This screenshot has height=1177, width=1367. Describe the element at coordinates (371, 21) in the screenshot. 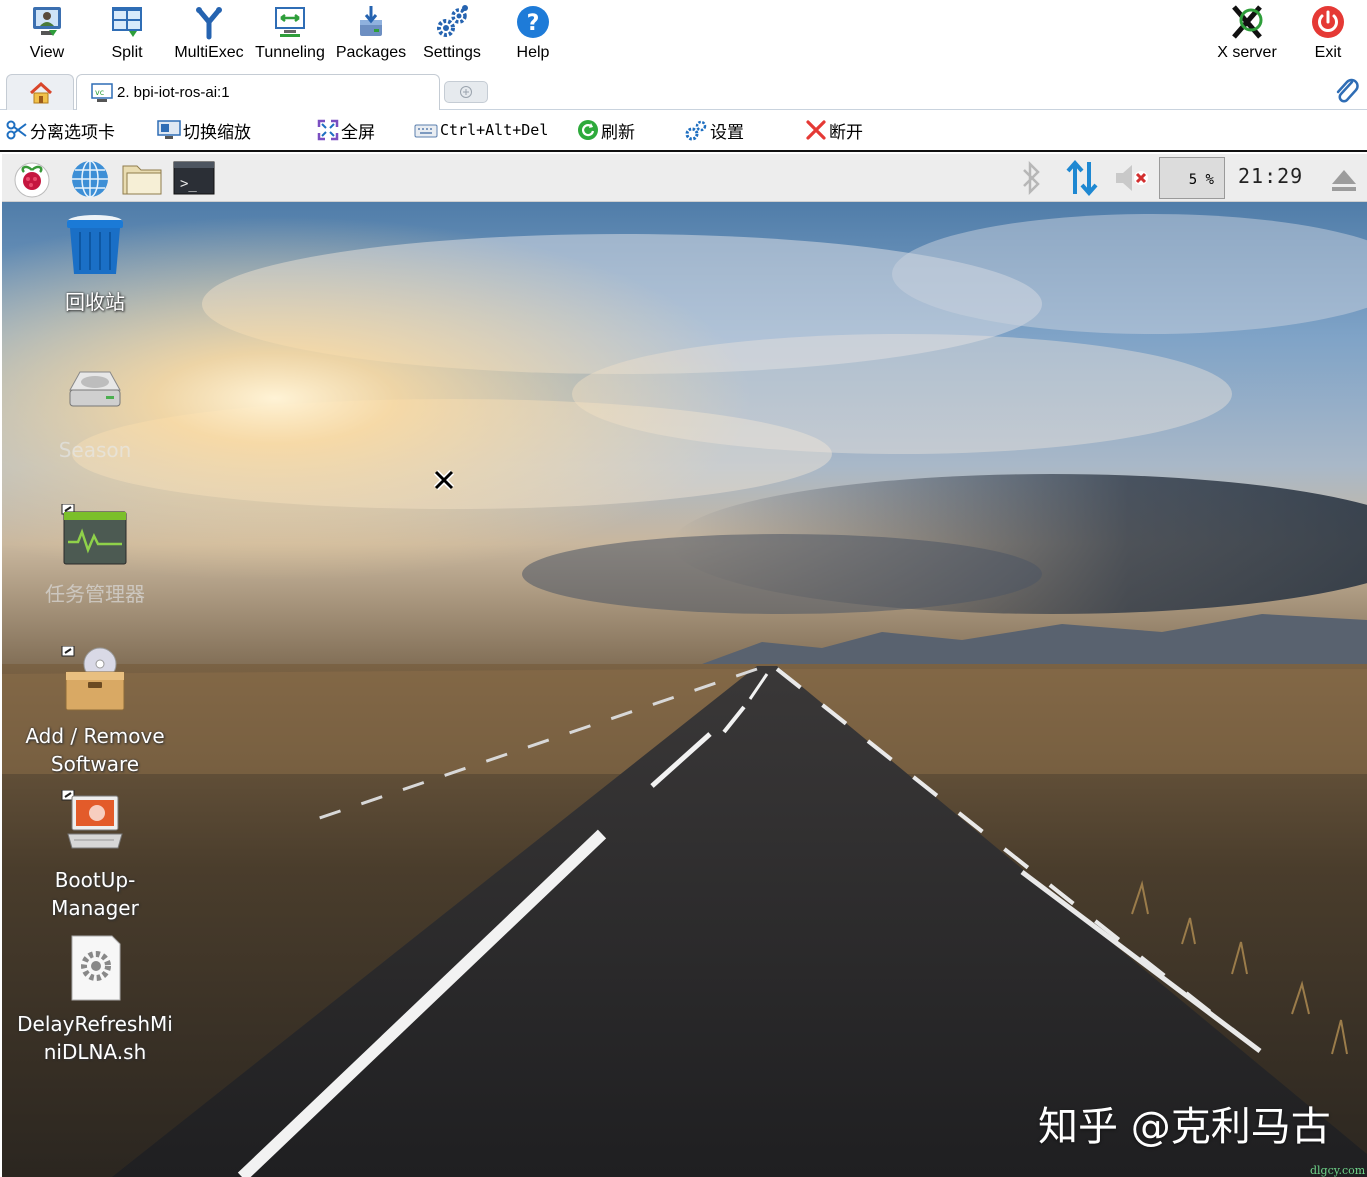

I see `packages-icon` at that location.